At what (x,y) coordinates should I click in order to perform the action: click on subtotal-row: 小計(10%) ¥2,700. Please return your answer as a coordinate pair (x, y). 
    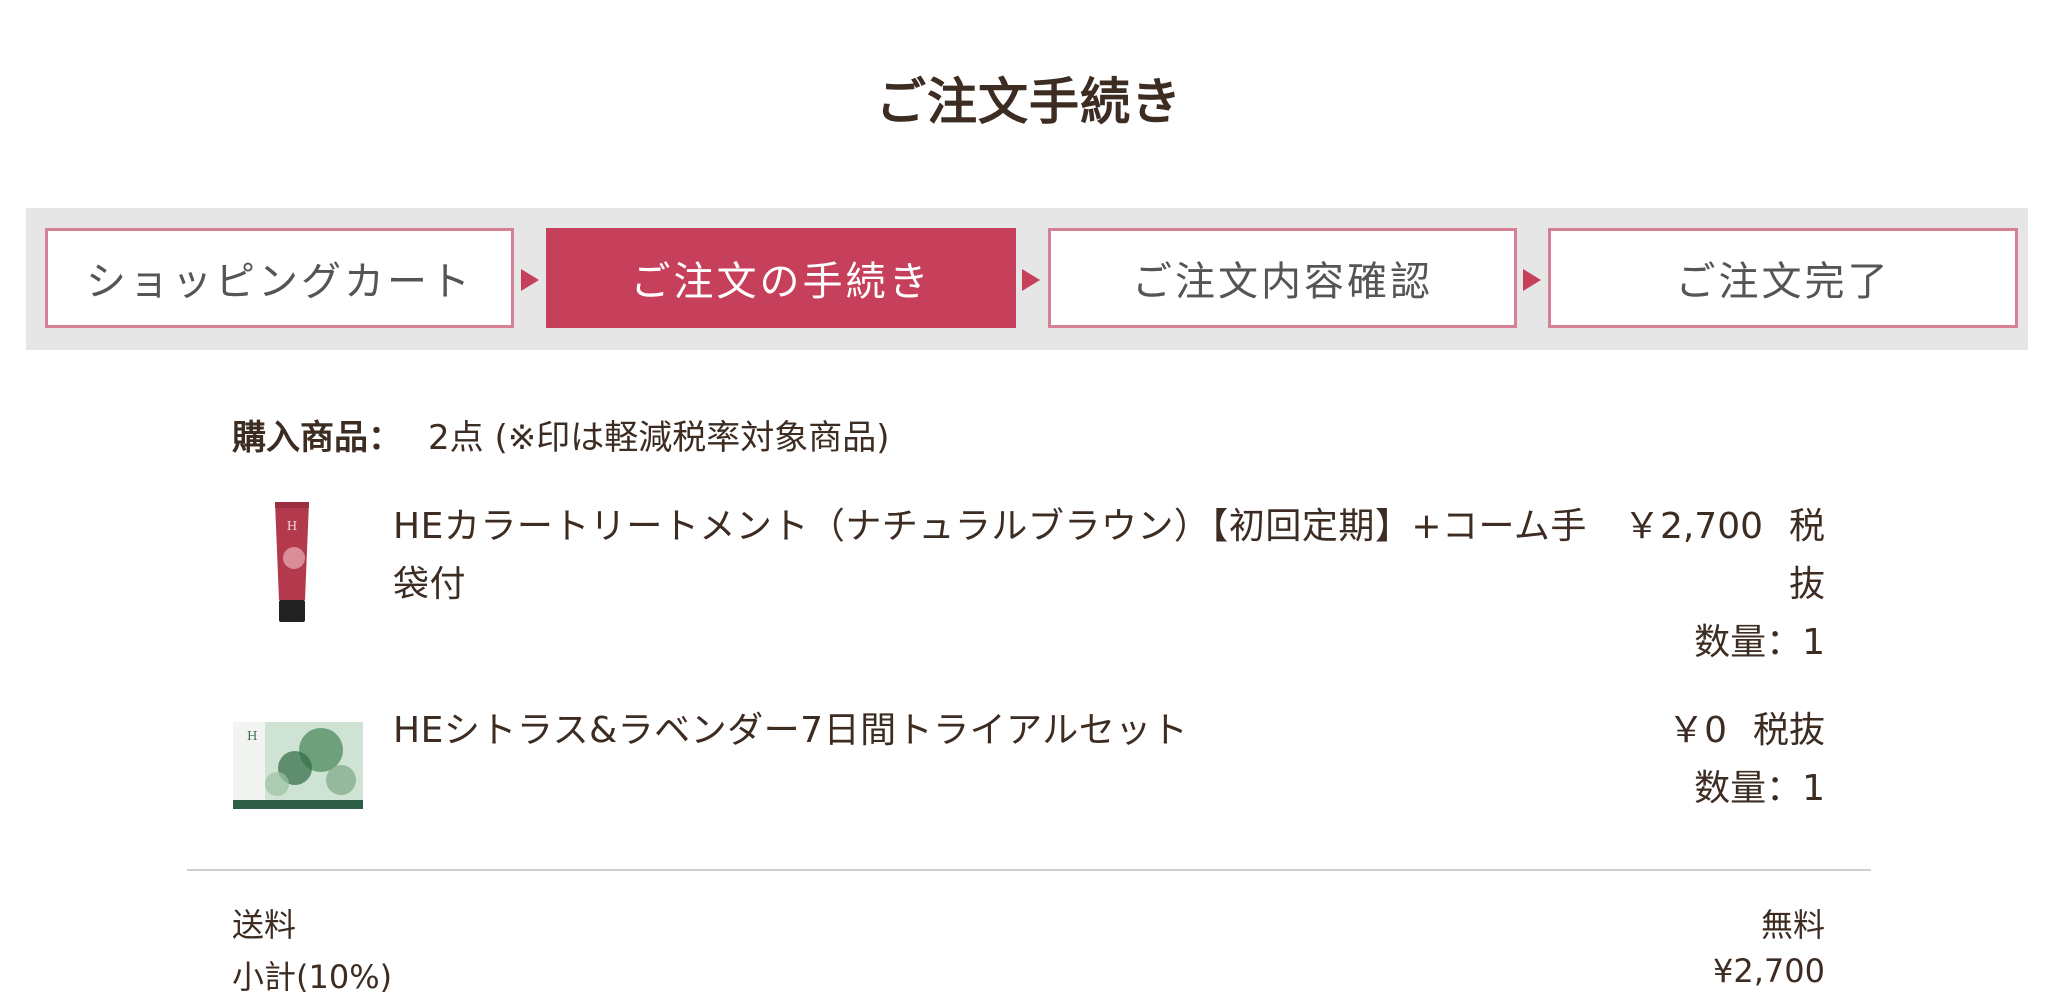
    Looking at the image, I should click on (1028, 975).